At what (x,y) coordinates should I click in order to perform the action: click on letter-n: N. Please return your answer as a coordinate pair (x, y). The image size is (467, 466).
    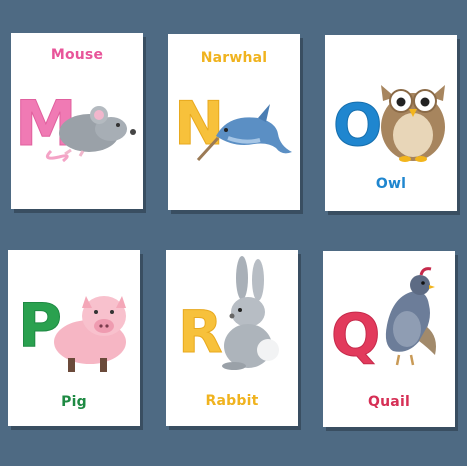
    Looking at the image, I should click on (199, 124).